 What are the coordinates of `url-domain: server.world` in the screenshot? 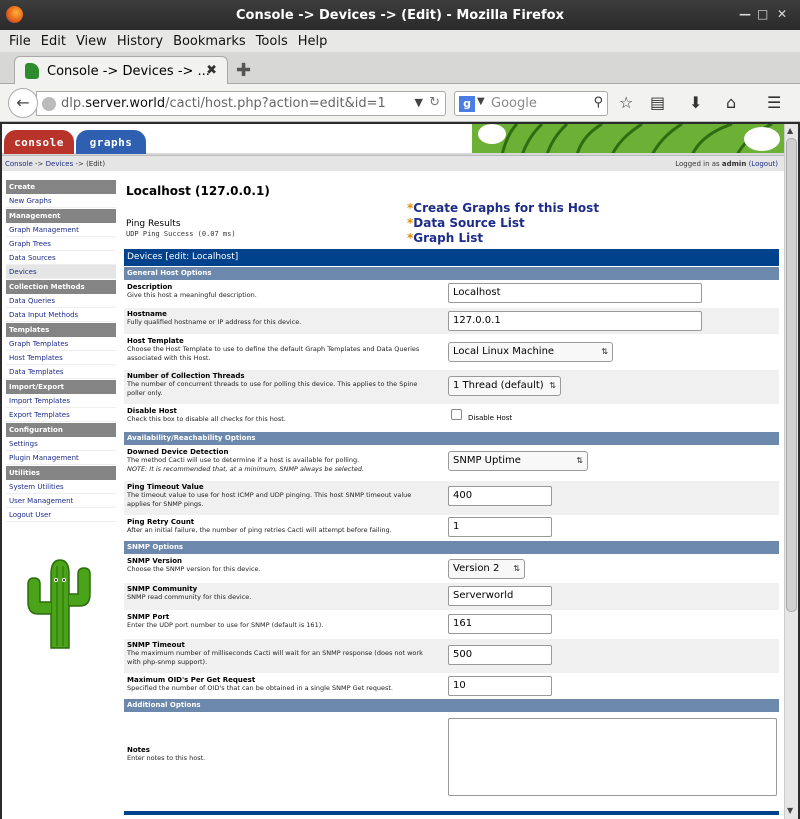 It's located at (125, 103).